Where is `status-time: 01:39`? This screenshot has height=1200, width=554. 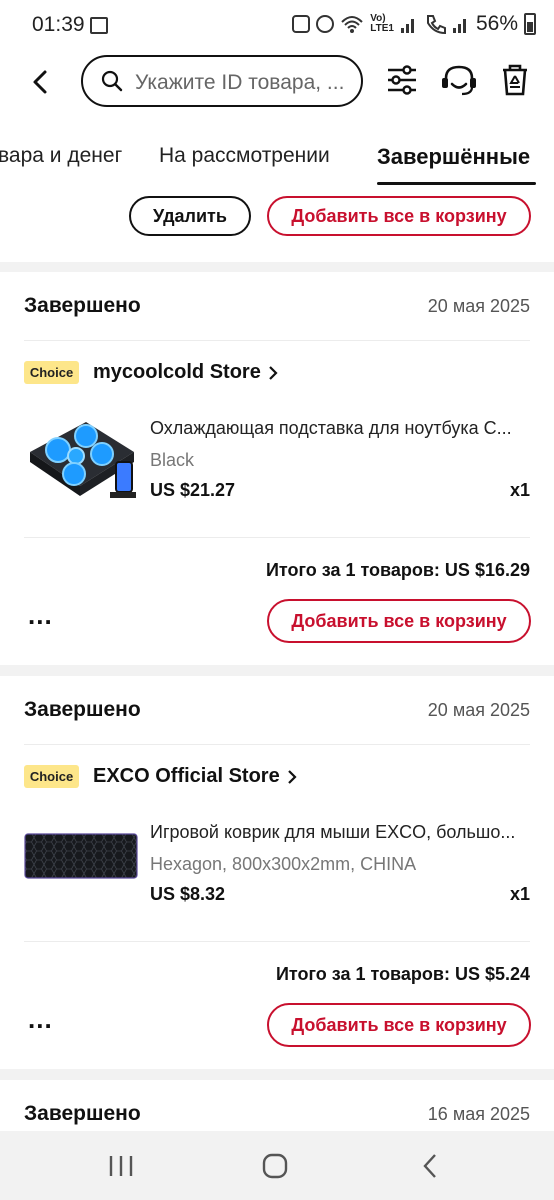
status-time: 01:39 is located at coordinates (58, 24).